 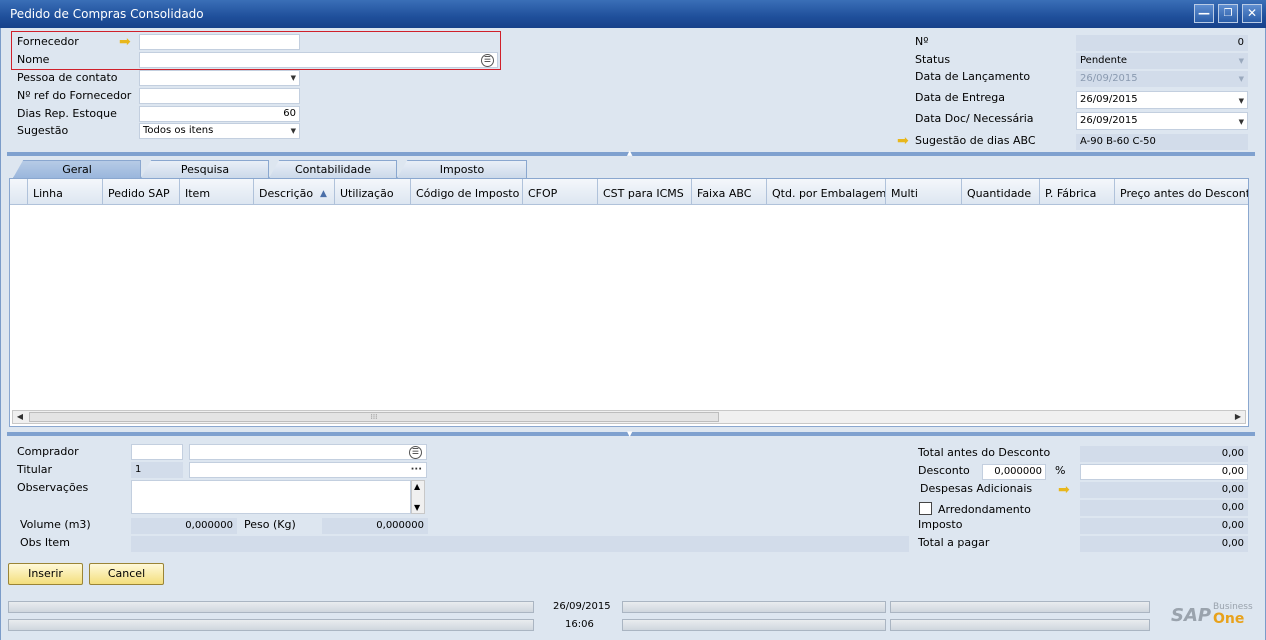 What do you see at coordinates (933, 59) in the screenshot?
I see `status-label: Status` at bounding box center [933, 59].